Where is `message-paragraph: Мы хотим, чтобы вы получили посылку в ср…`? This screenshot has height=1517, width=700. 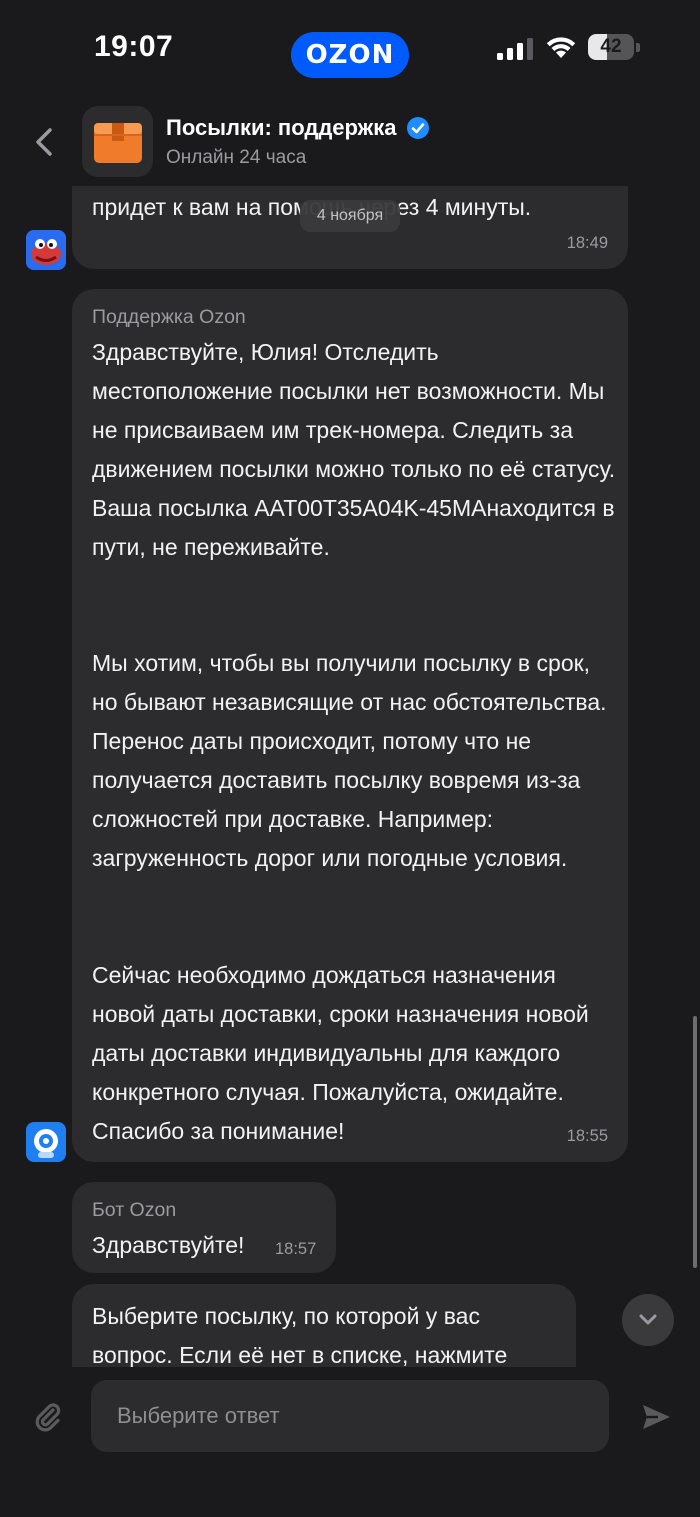 message-paragraph: Мы хотим, чтобы вы получили посылку в ср… is located at coordinates (352, 760).